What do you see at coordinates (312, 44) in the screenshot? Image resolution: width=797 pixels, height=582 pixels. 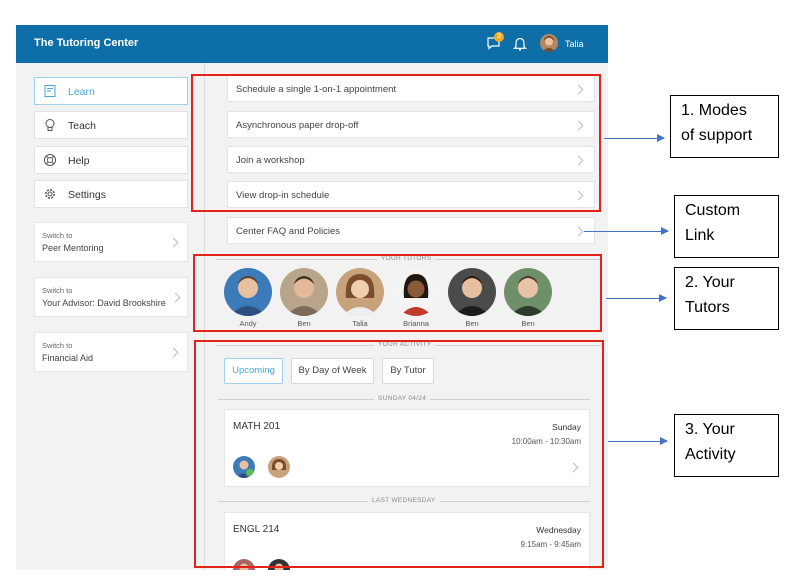 I see `top-bar: The Tutoring Center 3 Talia` at bounding box center [312, 44].